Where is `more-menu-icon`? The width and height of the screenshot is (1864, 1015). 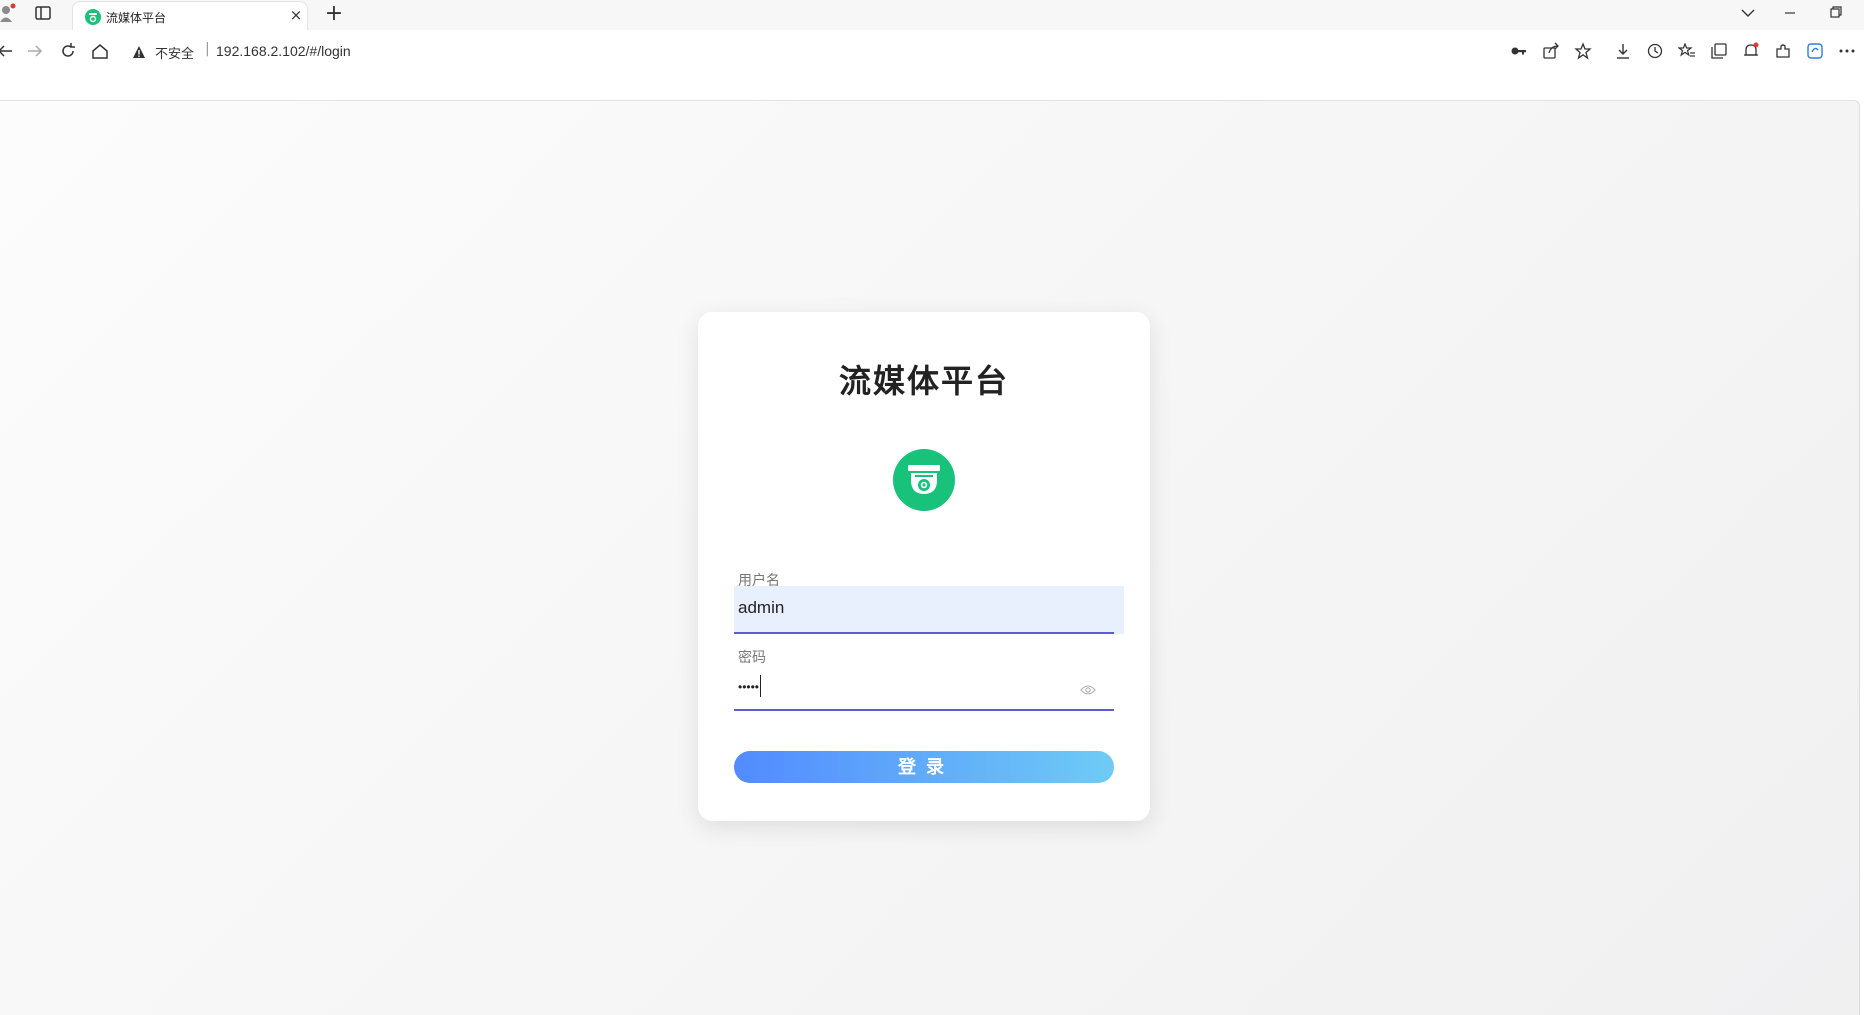
more-menu-icon is located at coordinates (1847, 51).